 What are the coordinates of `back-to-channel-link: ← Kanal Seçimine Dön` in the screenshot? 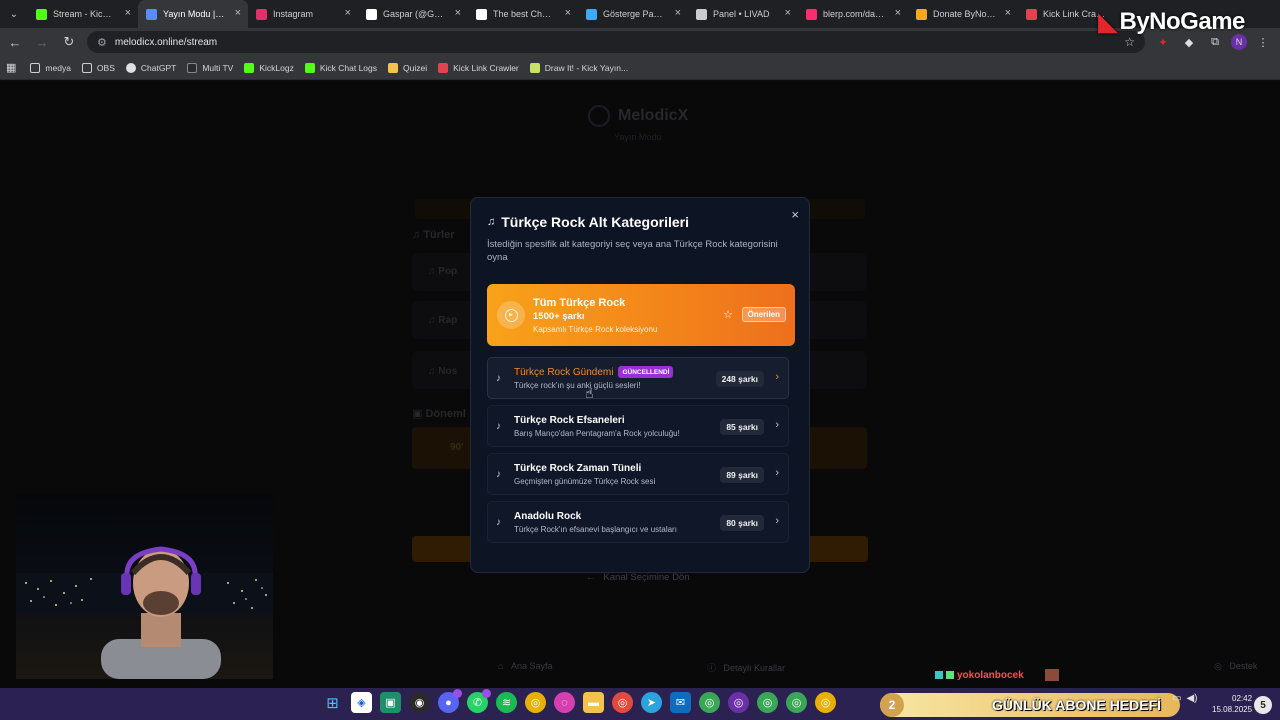 It's located at (638, 577).